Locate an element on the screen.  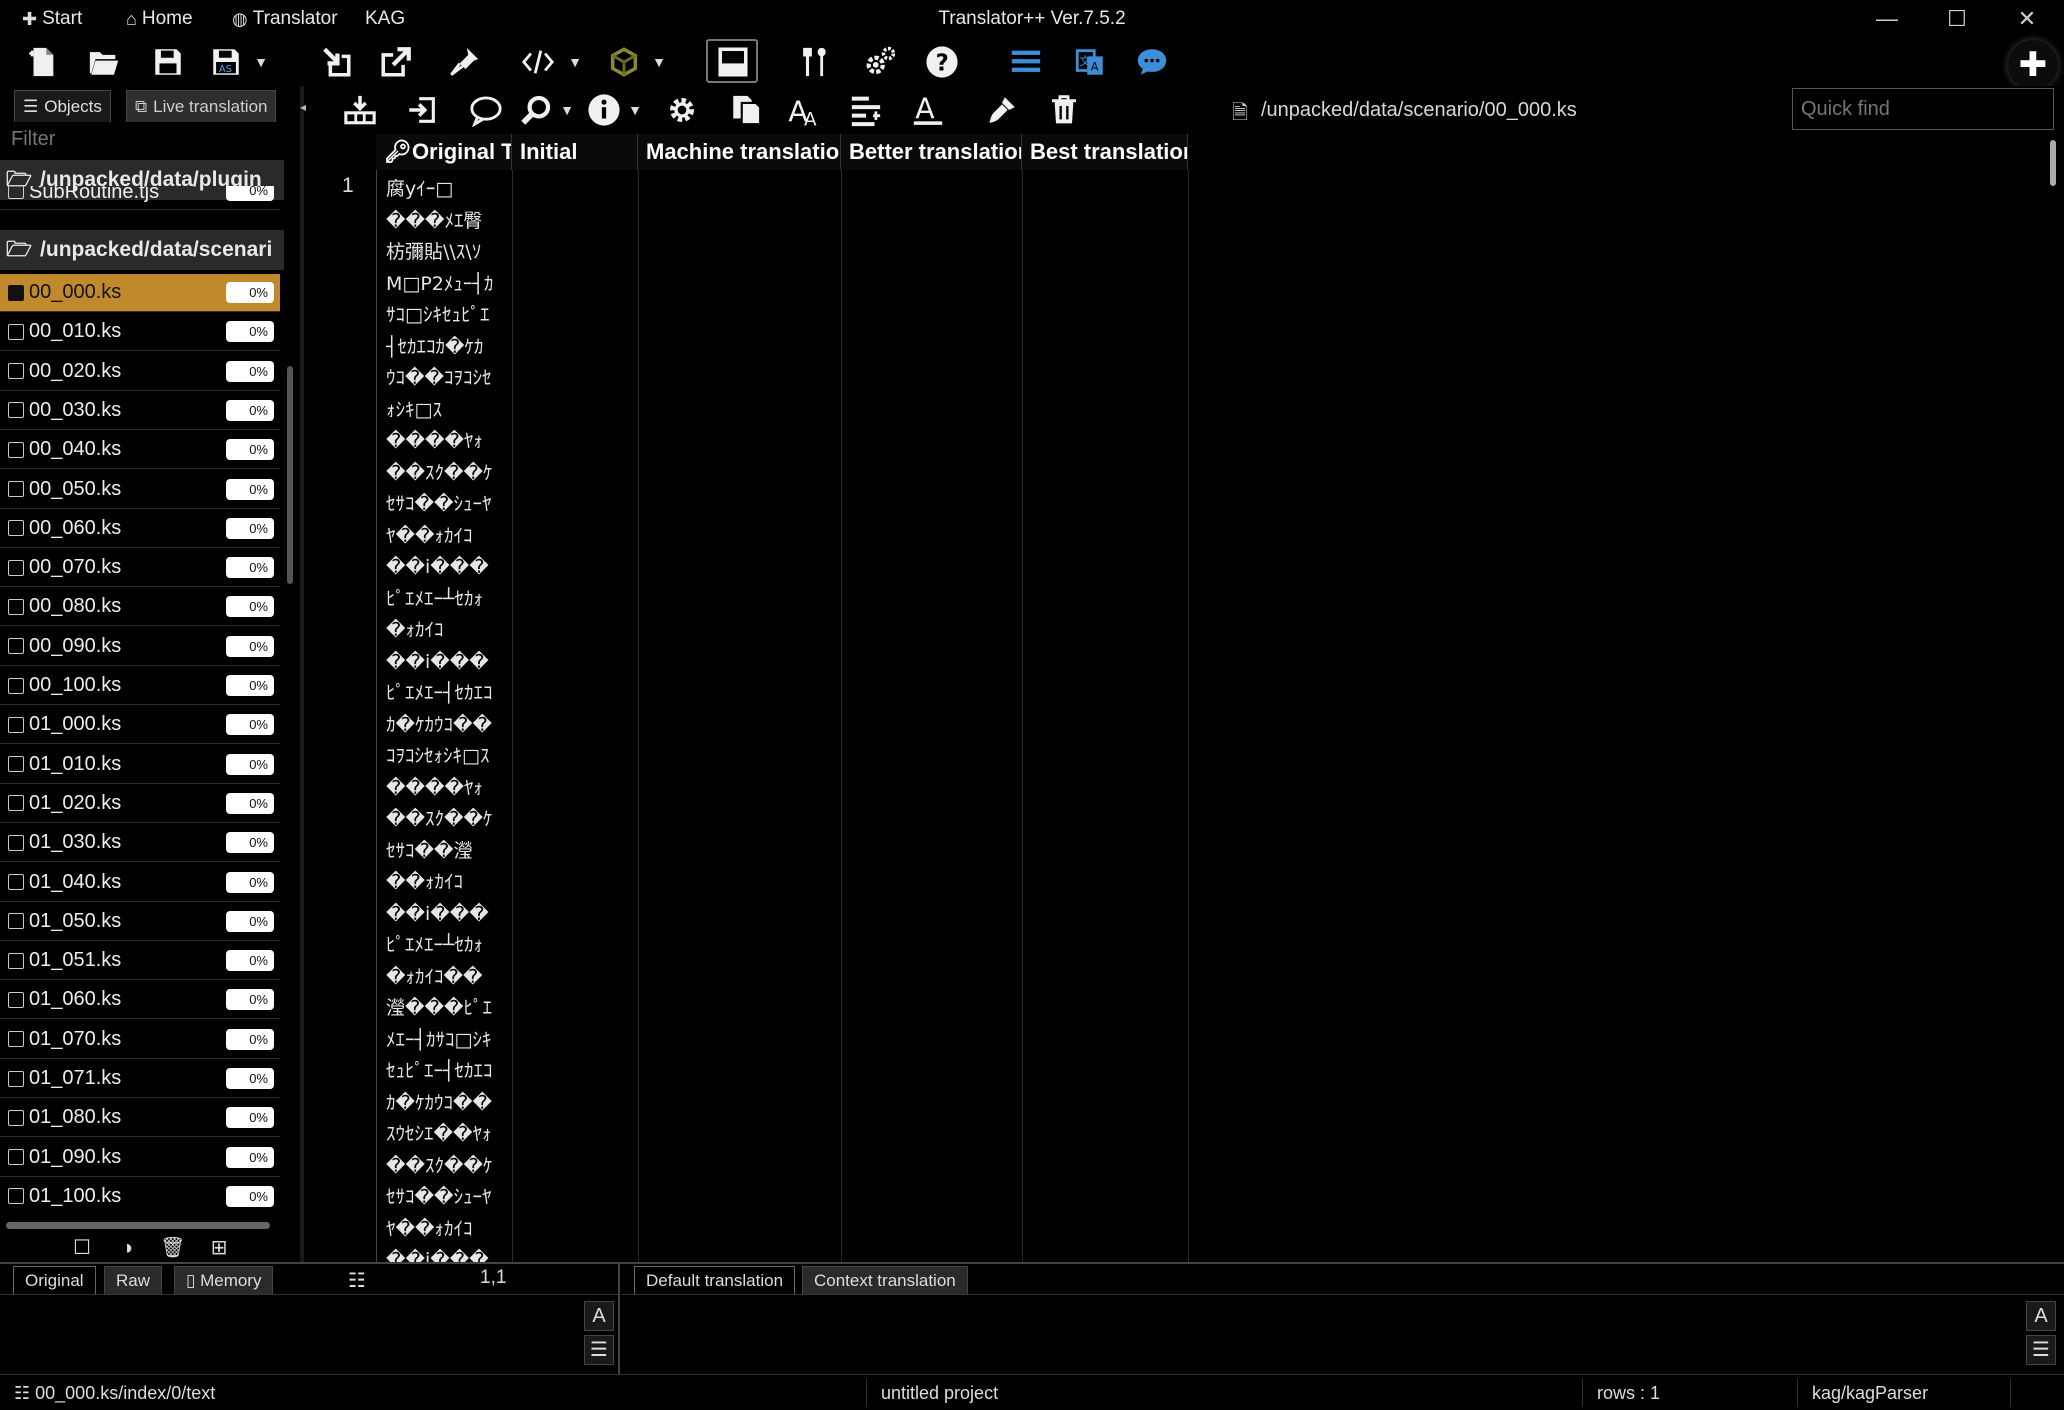
list-item: 01_000.ks 0% is located at coordinates (140, 725).